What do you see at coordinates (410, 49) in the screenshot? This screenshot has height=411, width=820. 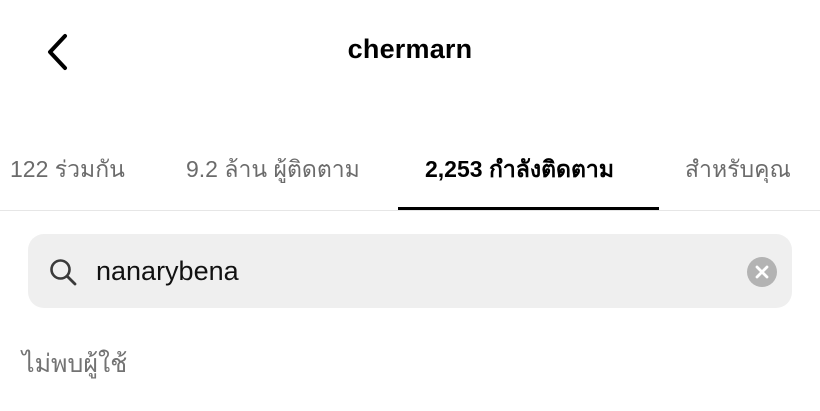 I see `page-title: chermarn` at bounding box center [410, 49].